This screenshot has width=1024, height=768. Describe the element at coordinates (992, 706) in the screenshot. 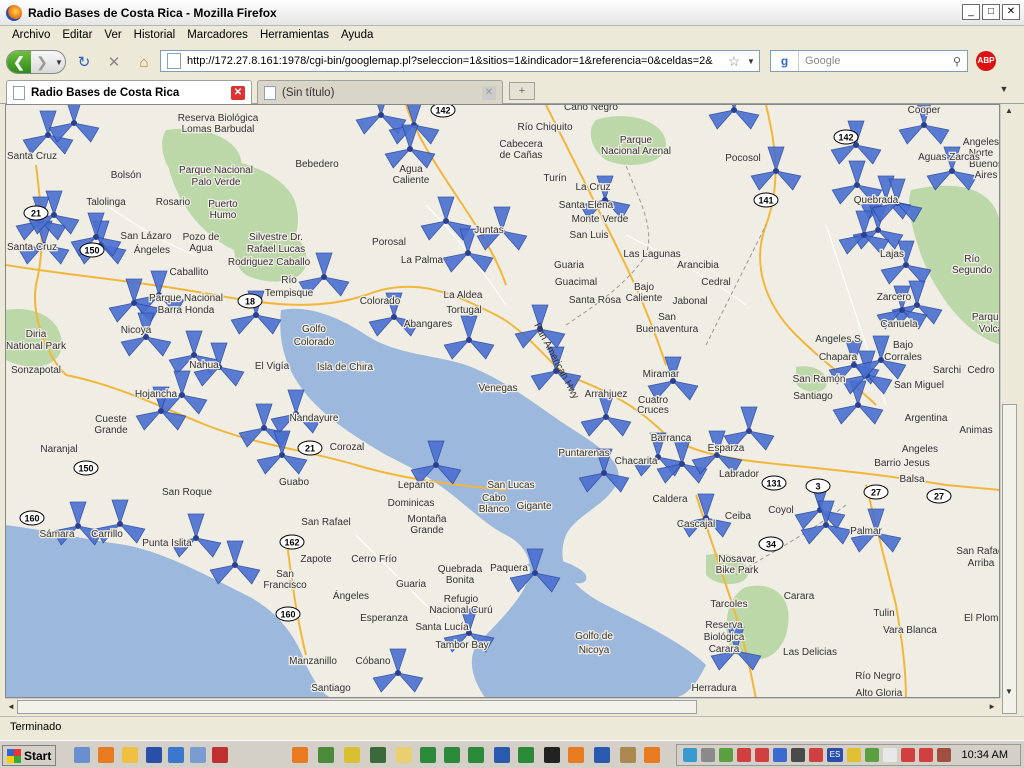

I see `scroll-right-icon: ►` at that location.